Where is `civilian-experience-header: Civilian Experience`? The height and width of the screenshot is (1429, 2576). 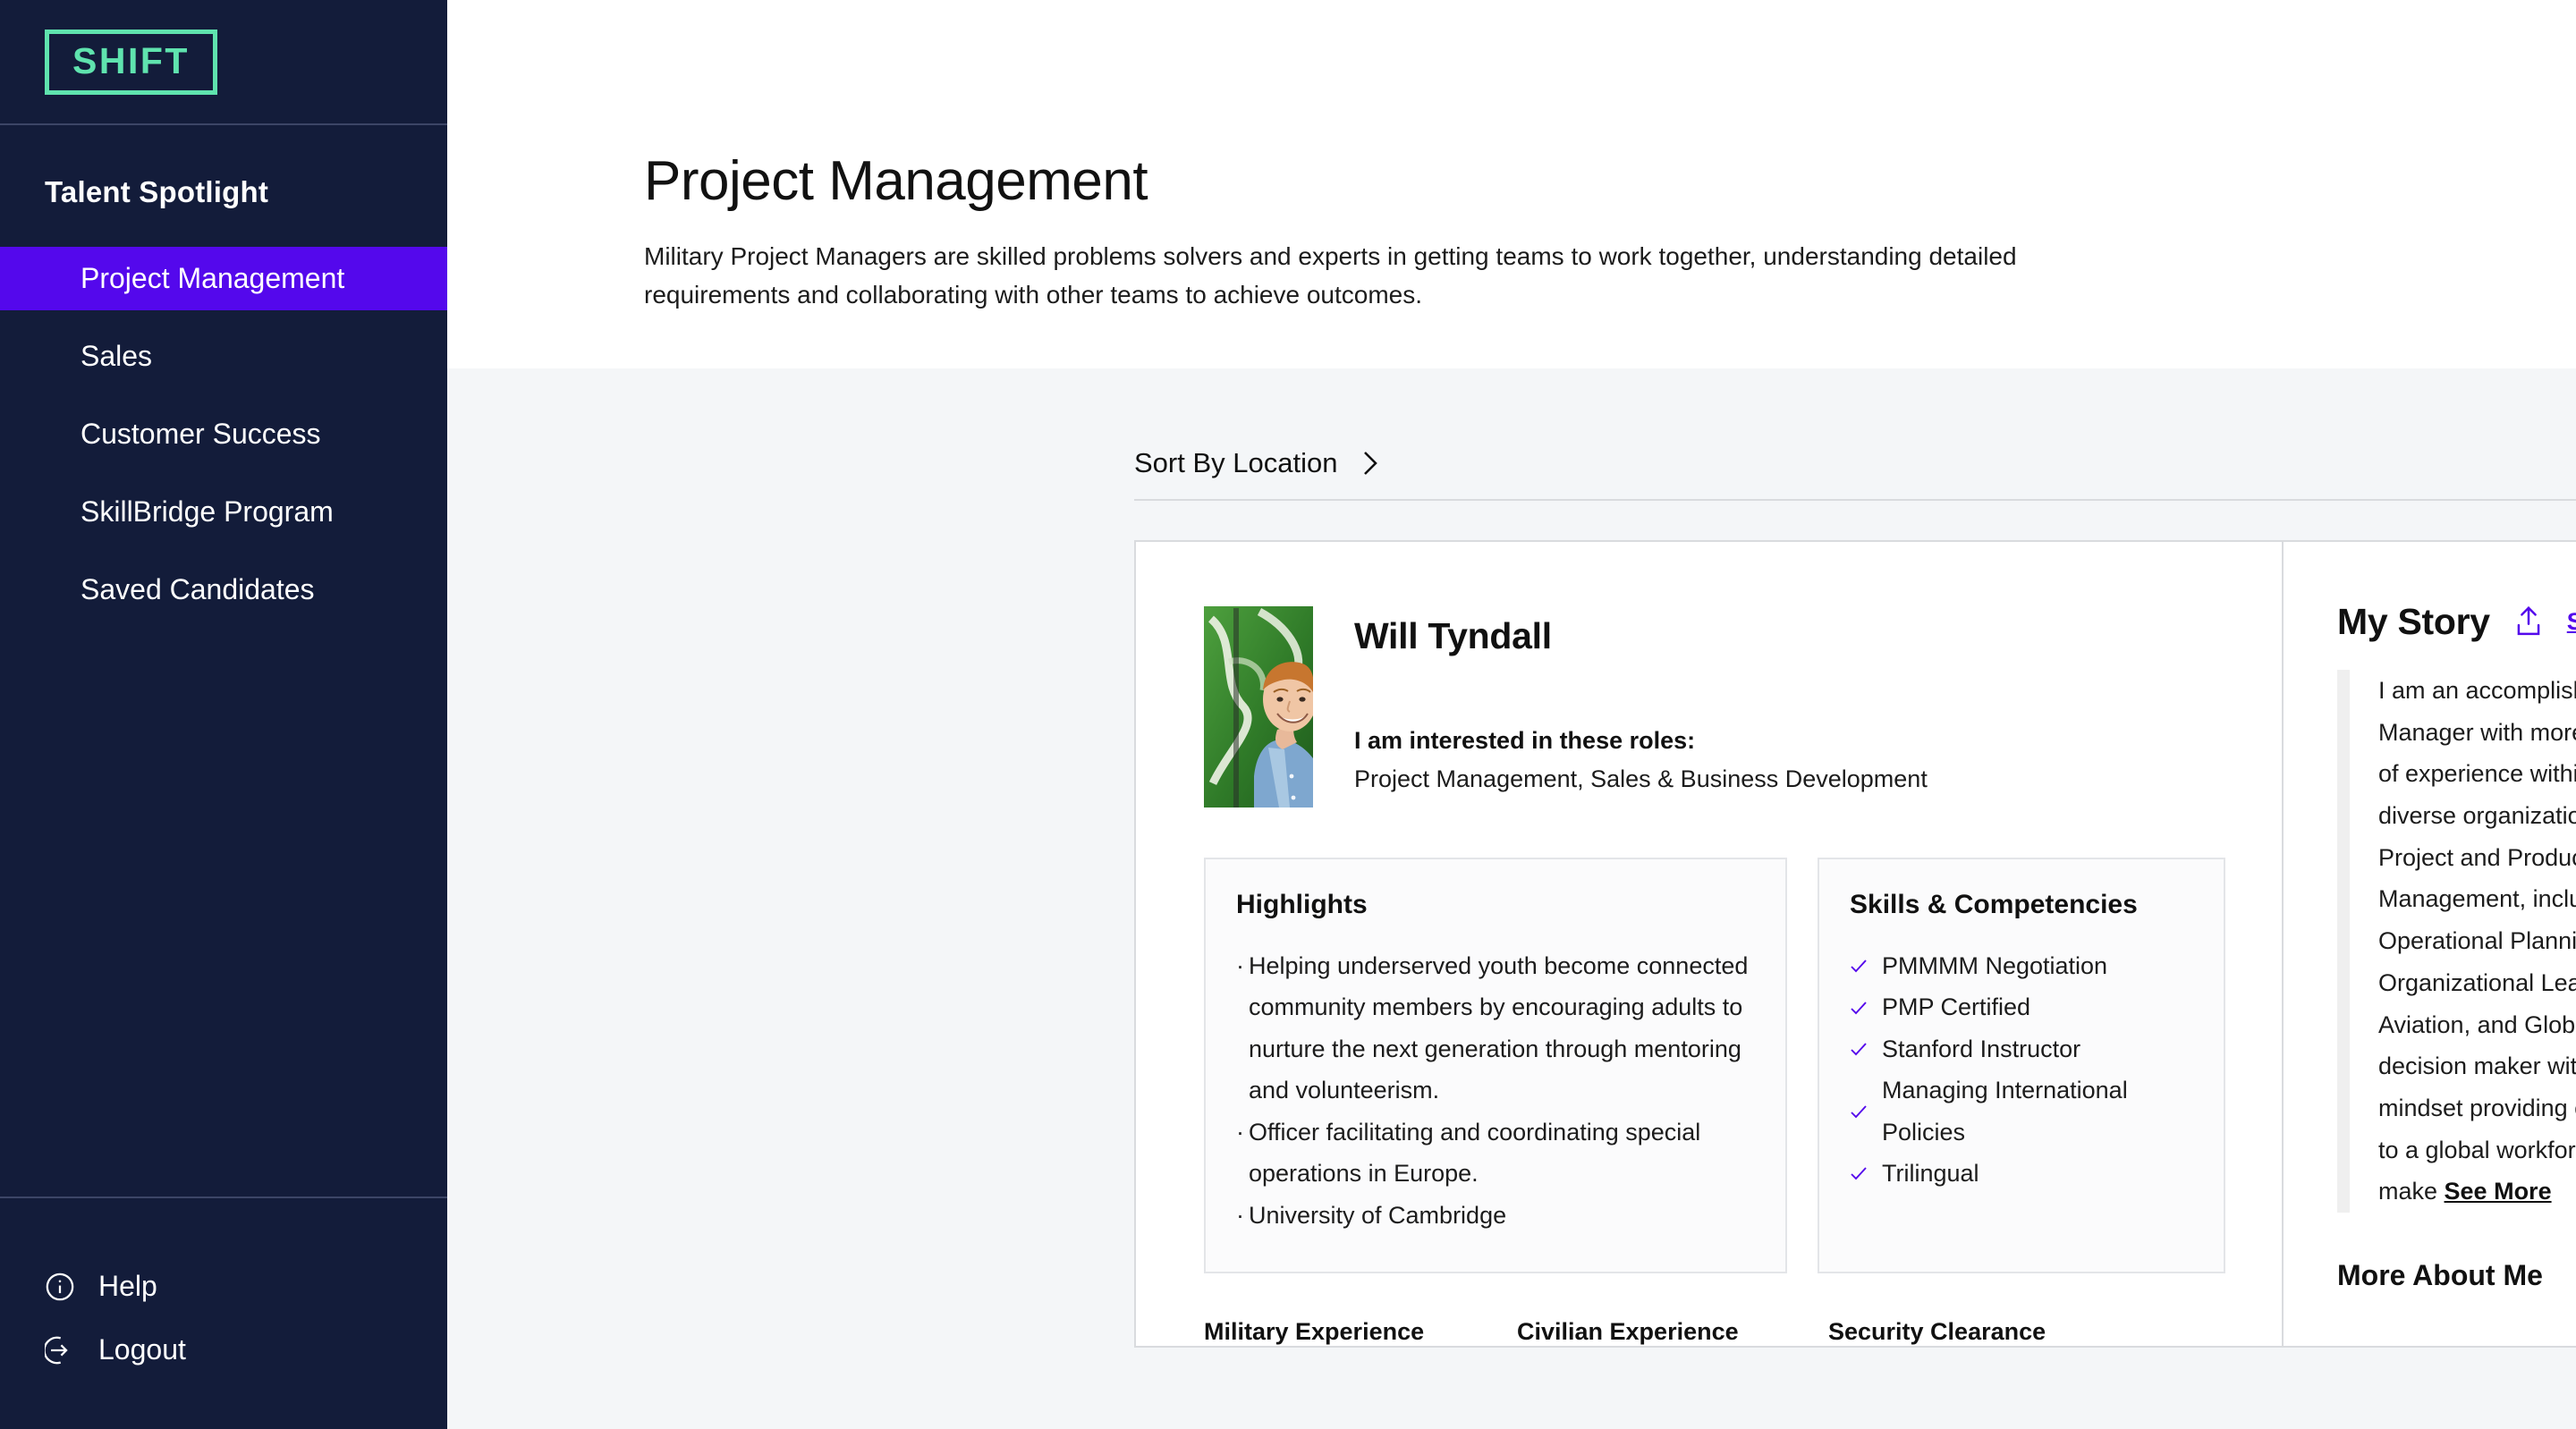 civilian-experience-header: Civilian Experience is located at coordinates (1628, 1331).